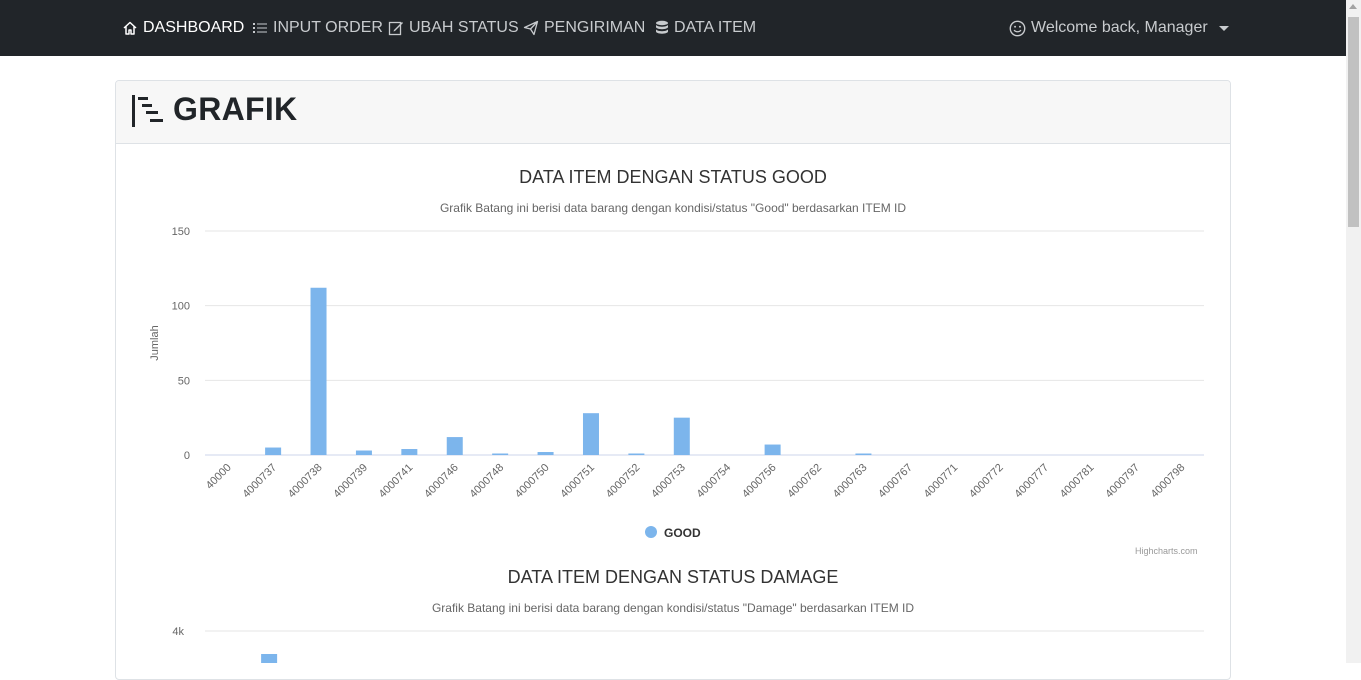 The height and width of the screenshot is (680, 1361). What do you see at coordinates (130, 28) in the screenshot?
I see `home-icon` at bounding box center [130, 28].